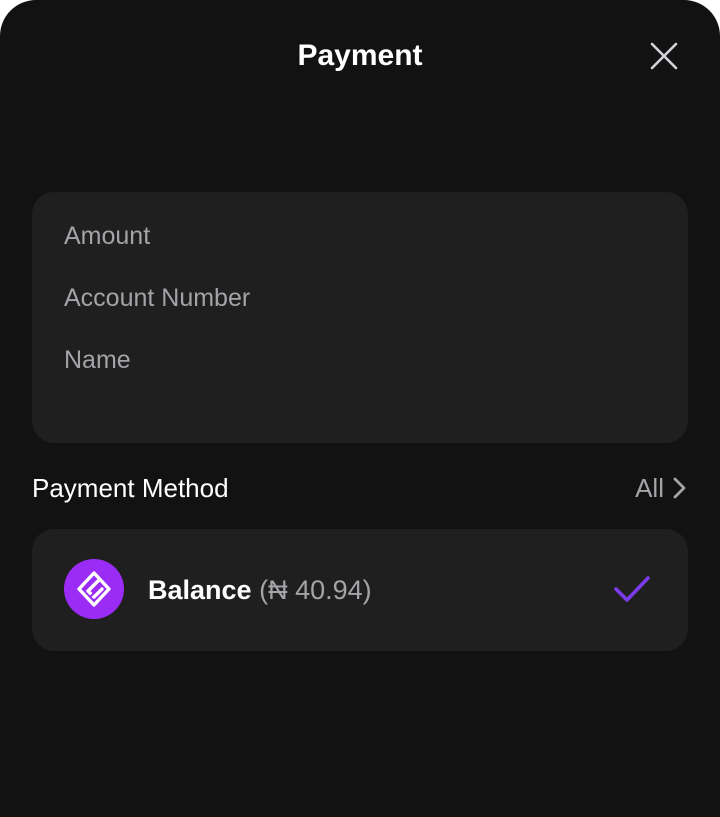 The image size is (720, 817). I want to click on all-methods-label: All, so click(649, 488).